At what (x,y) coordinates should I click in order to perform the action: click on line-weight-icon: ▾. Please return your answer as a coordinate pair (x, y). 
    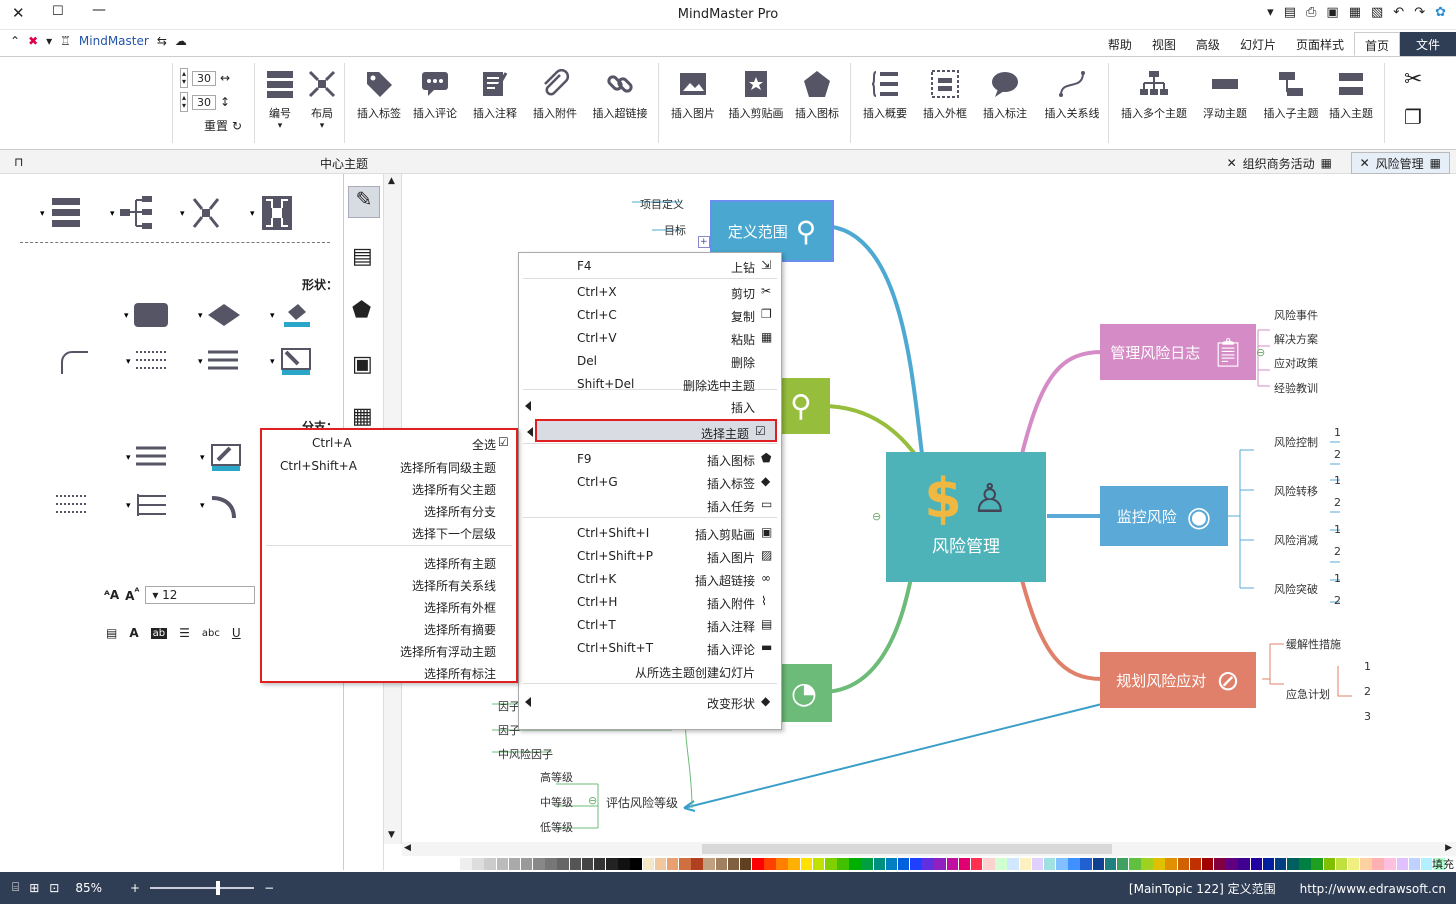
    Looking at the image, I should click on (220, 361).